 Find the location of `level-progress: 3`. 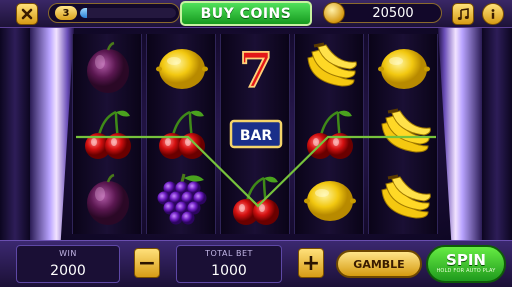

level-progress: 3 is located at coordinates (114, 13).